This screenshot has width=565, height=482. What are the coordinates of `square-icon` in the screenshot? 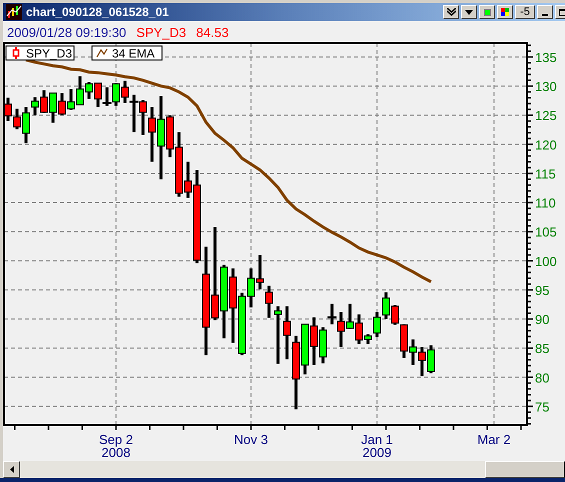 It's located at (487, 12).